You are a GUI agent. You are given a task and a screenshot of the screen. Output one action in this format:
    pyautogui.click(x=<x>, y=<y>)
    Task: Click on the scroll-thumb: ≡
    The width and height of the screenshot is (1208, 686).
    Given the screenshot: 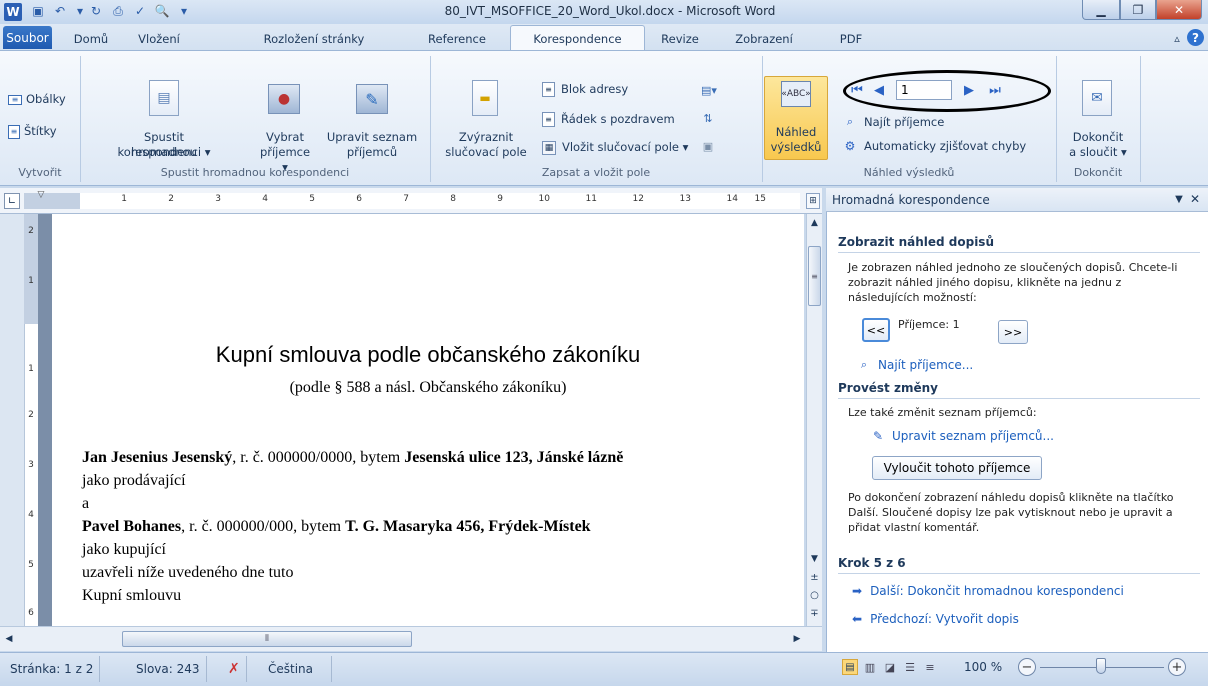 What is the action you would take?
    pyautogui.click(x=814, y=276)
    